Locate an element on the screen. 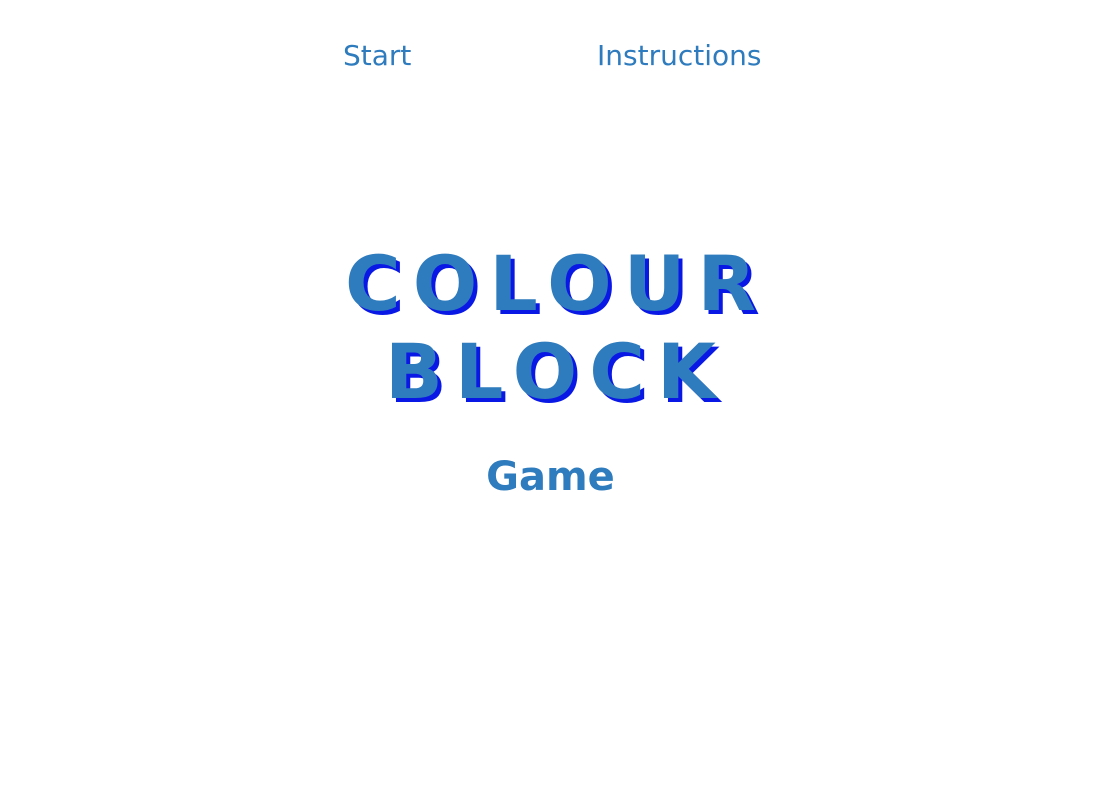 This screenshot has width=1101, height=791. main-nav: Start Instructions is located at coordinates (550, 56).